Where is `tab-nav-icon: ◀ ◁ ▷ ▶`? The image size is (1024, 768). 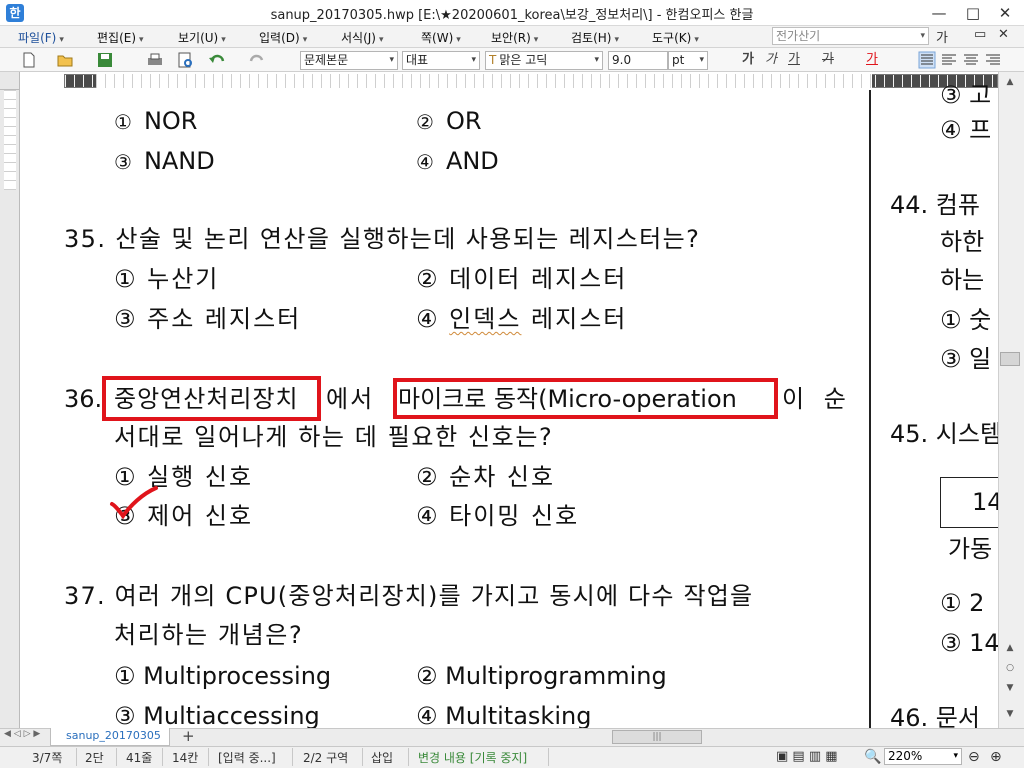 tab-nav-icon: ◀ ◁ ▷ ▶ is located at coordinates (22, 734).